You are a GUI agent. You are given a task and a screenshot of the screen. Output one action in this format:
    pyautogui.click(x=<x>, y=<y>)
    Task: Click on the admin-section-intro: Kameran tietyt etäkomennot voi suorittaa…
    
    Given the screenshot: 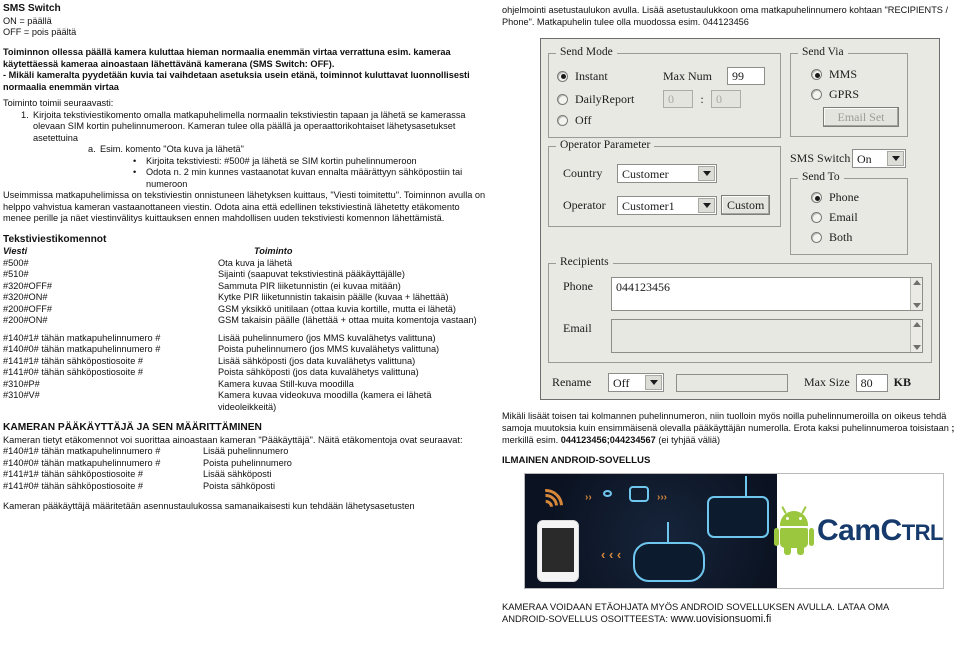 What is the action you would take?
    pyautogui.click(x=233, y=439)
    